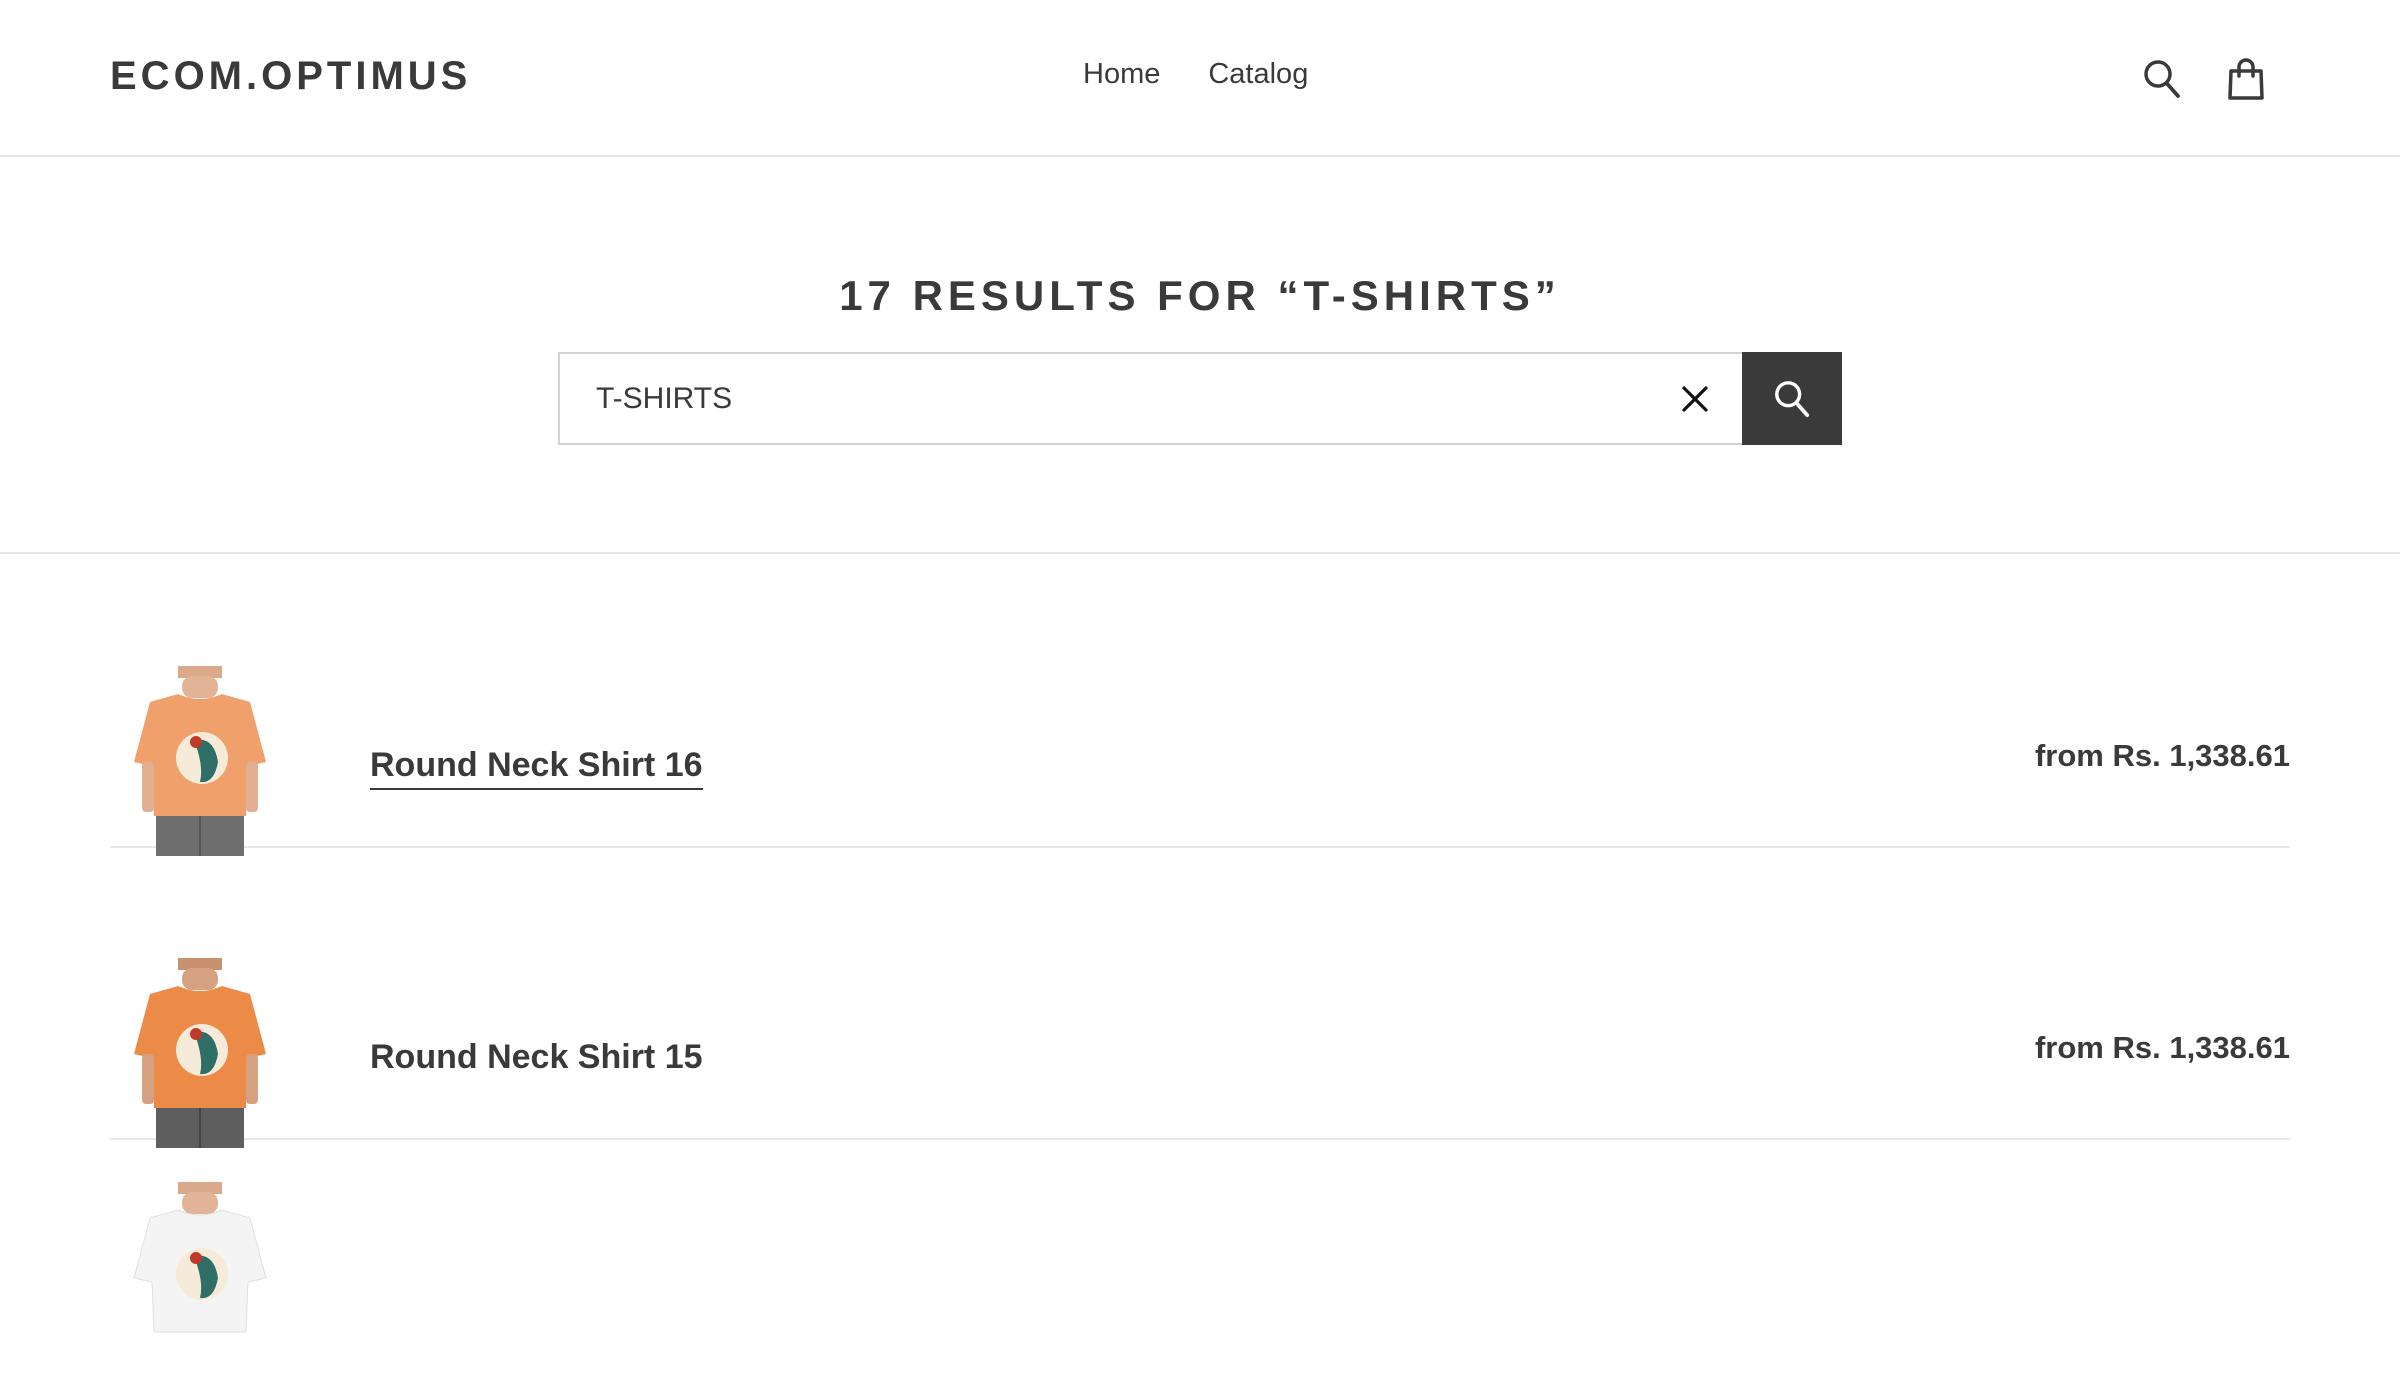  Describe the element at coordinates (2204, 79) in the screenshot. I see `header-icons` at that location.